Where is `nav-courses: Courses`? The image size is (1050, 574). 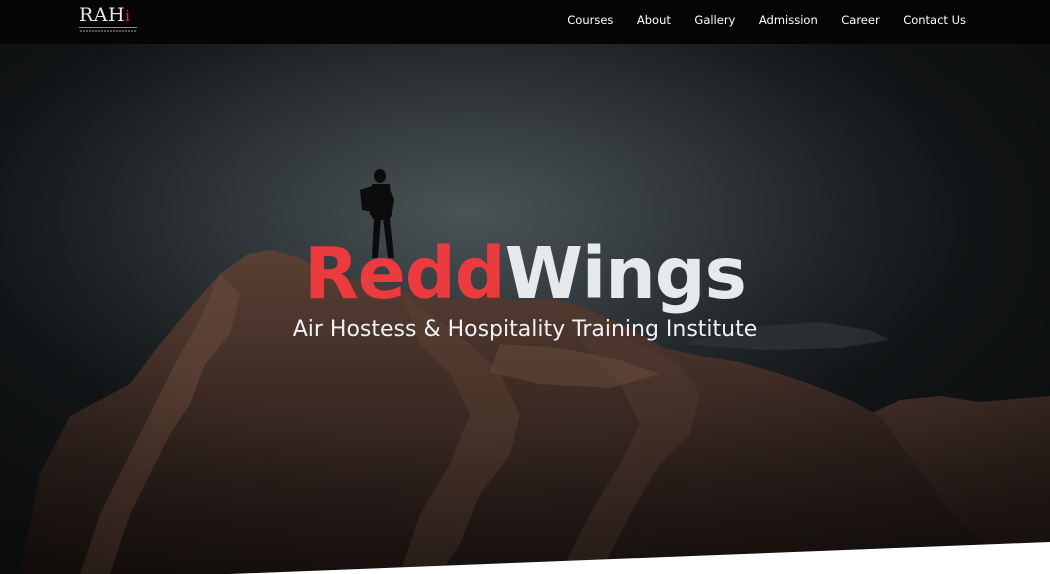 nav-courses: Courses is located at coordinates (590, 20).